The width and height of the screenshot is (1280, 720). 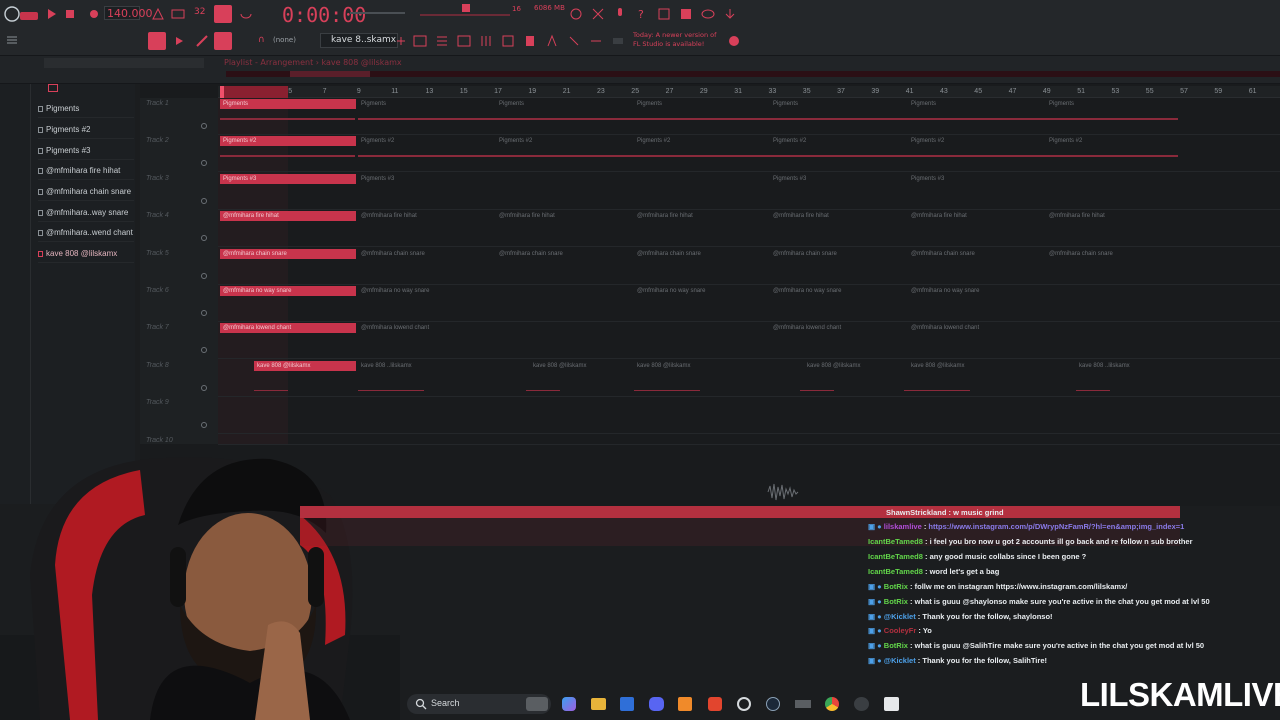 I want to click on track-label: Track 9, so click(x=157, y=402).